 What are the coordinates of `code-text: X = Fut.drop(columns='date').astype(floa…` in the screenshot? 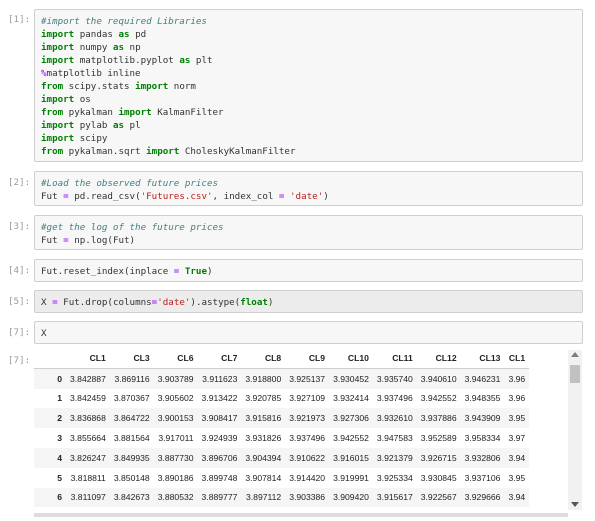 It's located at (308, 302).